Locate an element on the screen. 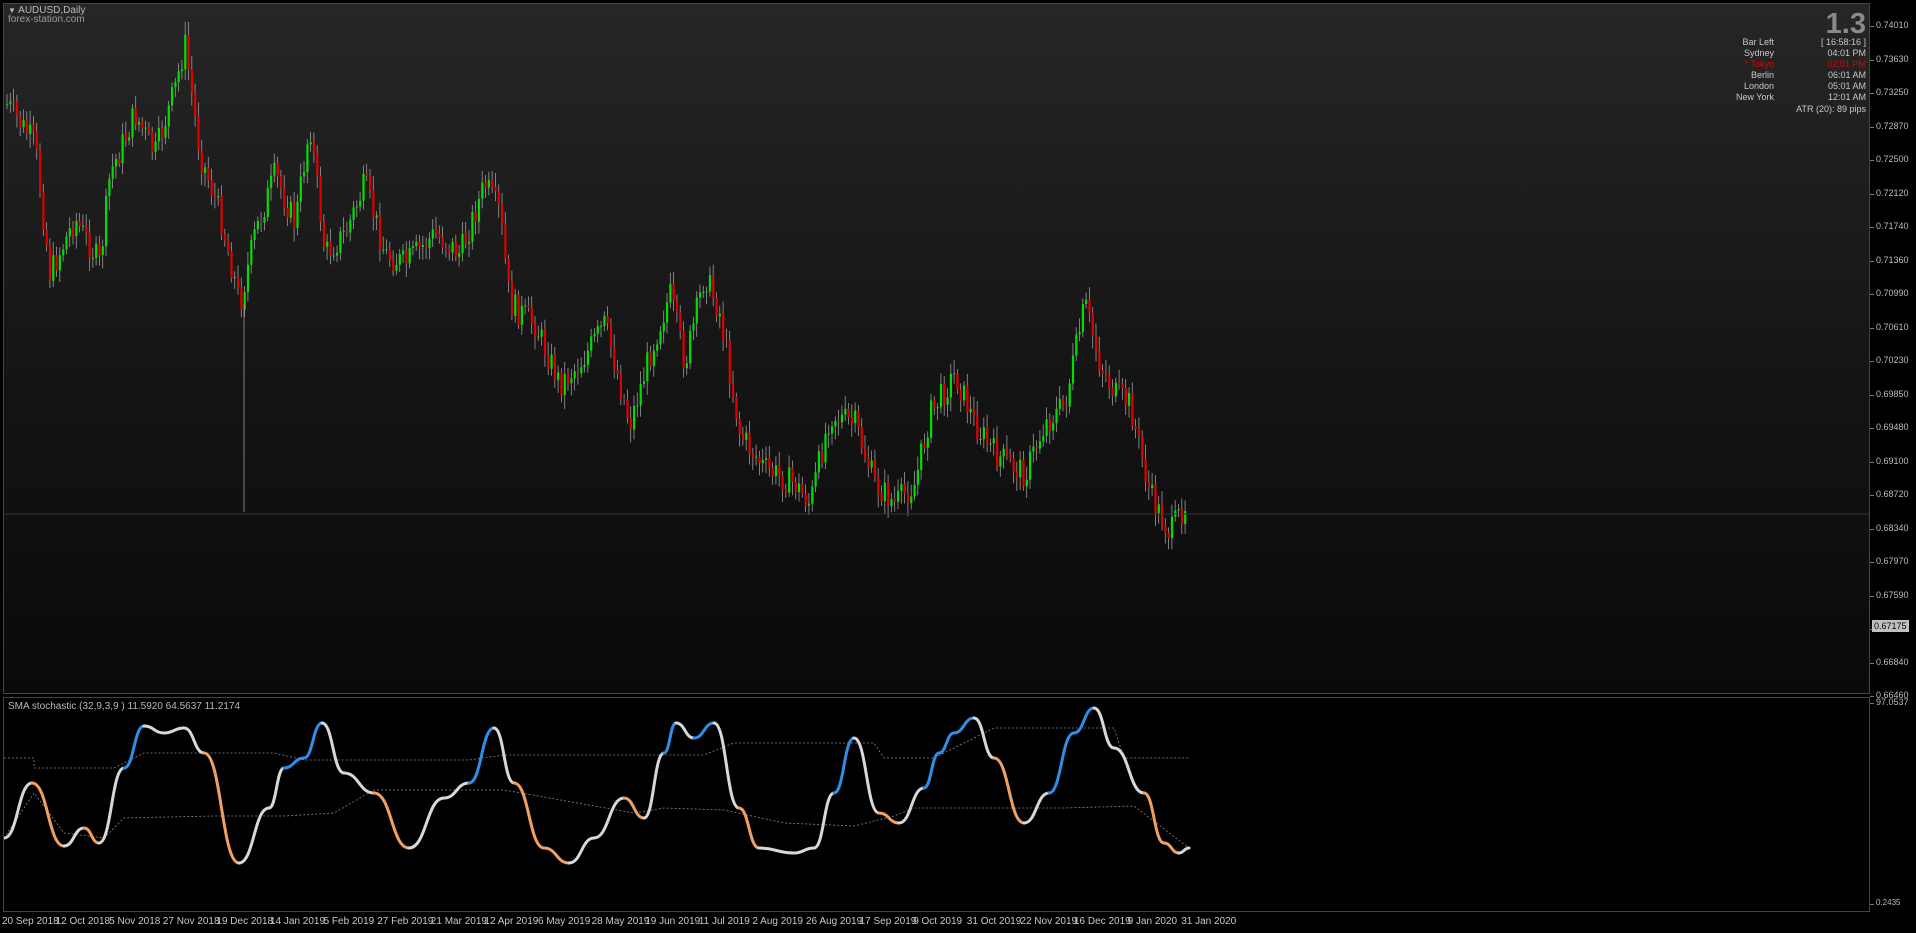 The height and width of the screenshot is (933, 1916). date-label: 22 Nov 2019 is located at coordinates (1049, 921).